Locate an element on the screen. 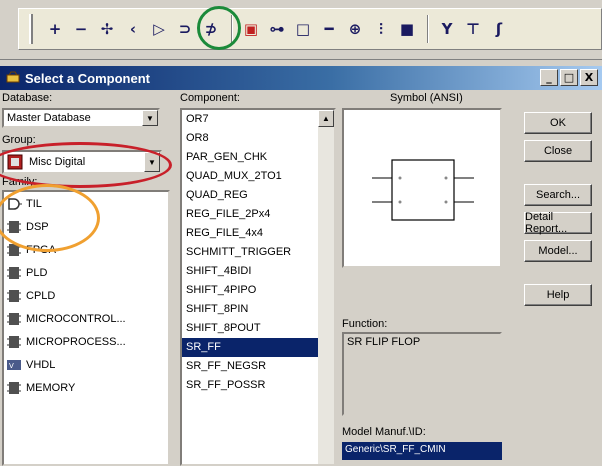 The height and width of the screenshot is (466, 602). component-item: QUAD_MUX_2TO1 is located at coordinates (251, 176).